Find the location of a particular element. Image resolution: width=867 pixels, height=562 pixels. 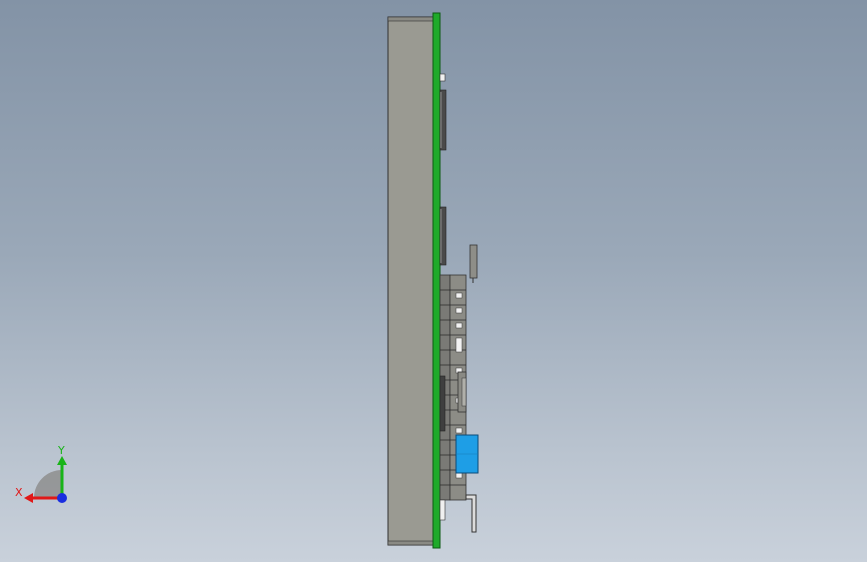

side-bracket is located at coordinates (462, 392).